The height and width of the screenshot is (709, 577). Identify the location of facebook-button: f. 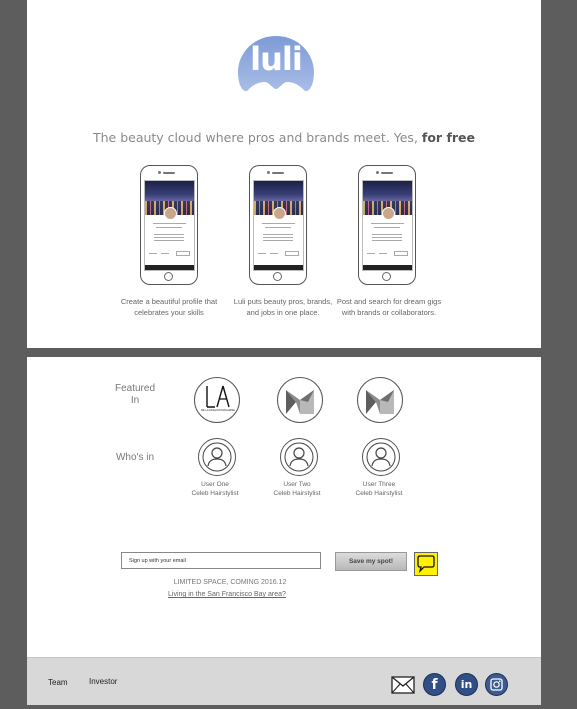
(434, 684).